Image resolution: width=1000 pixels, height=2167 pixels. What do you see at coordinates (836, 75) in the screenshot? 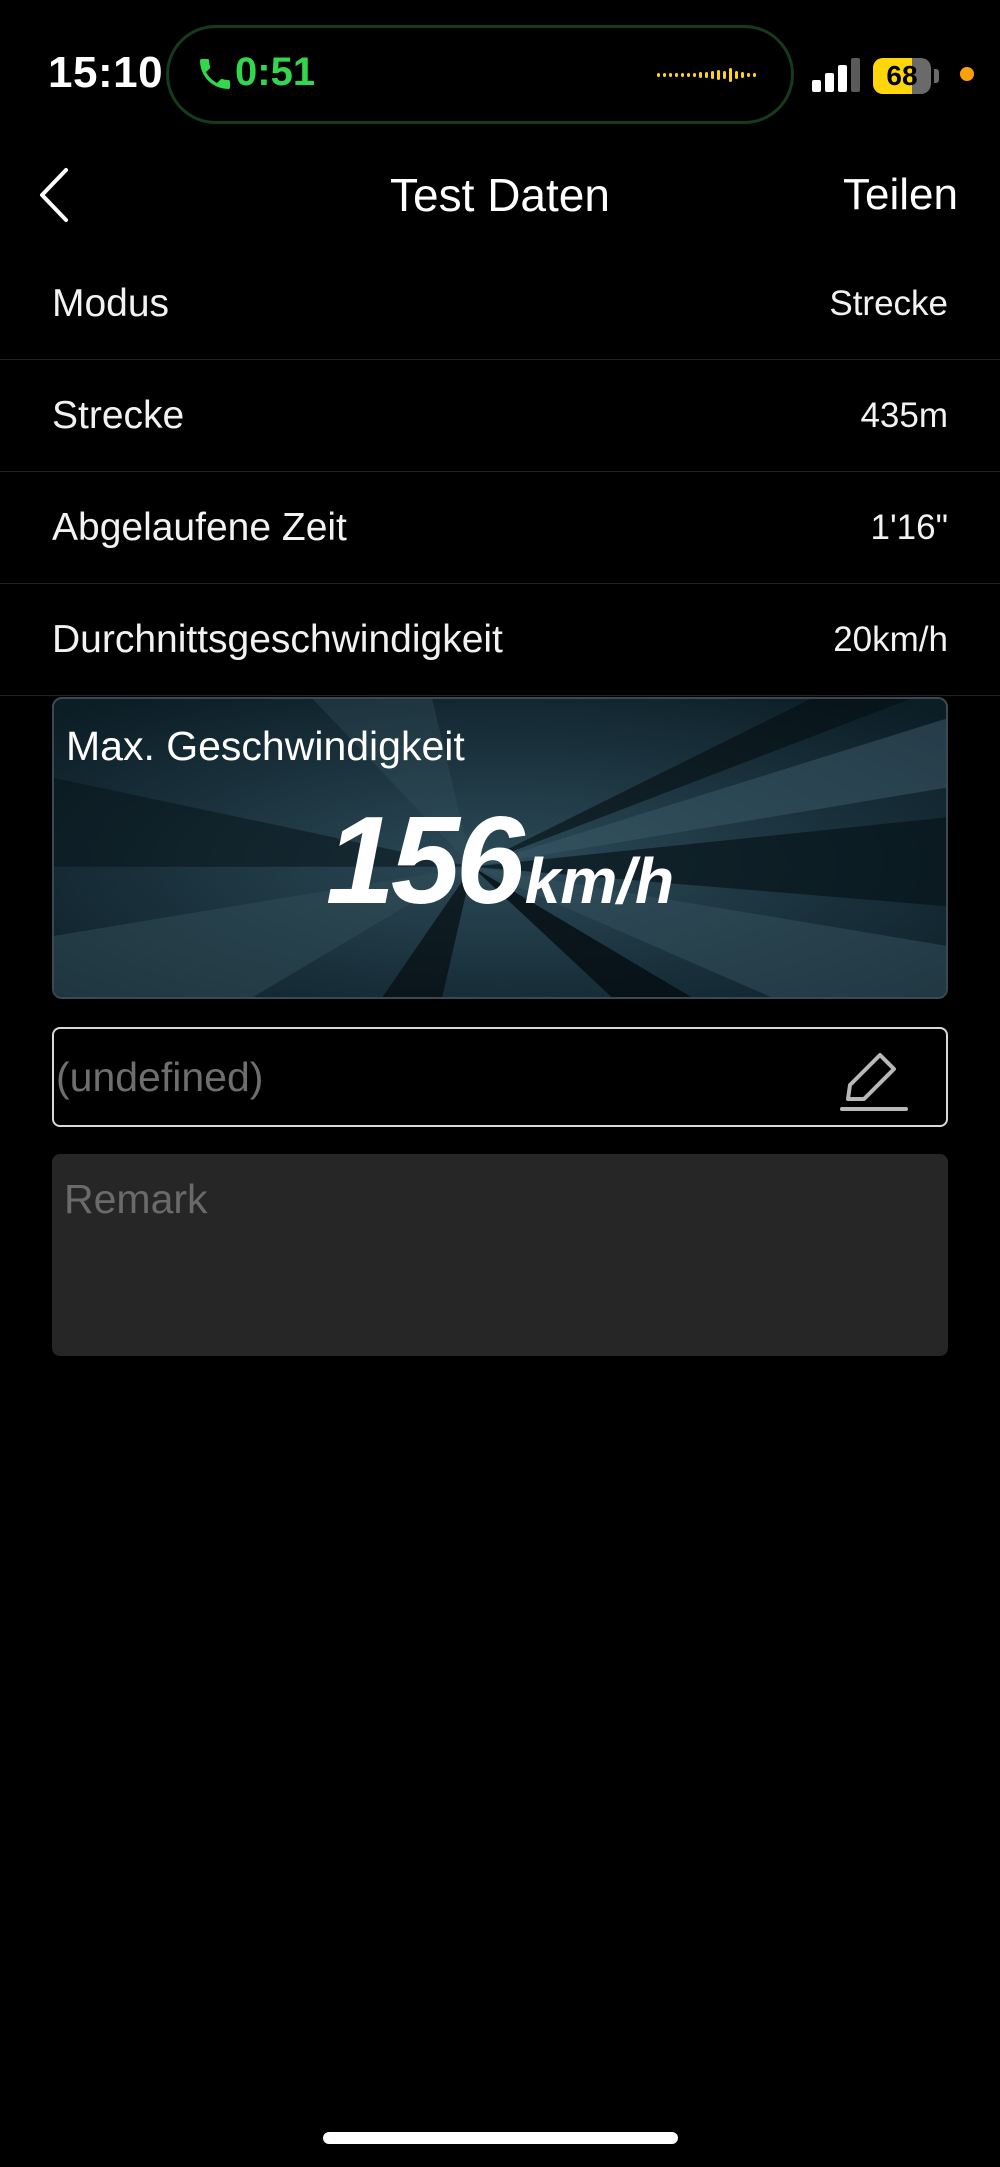
I see `cellular-signal-icon` at bounding box center [836, 75].